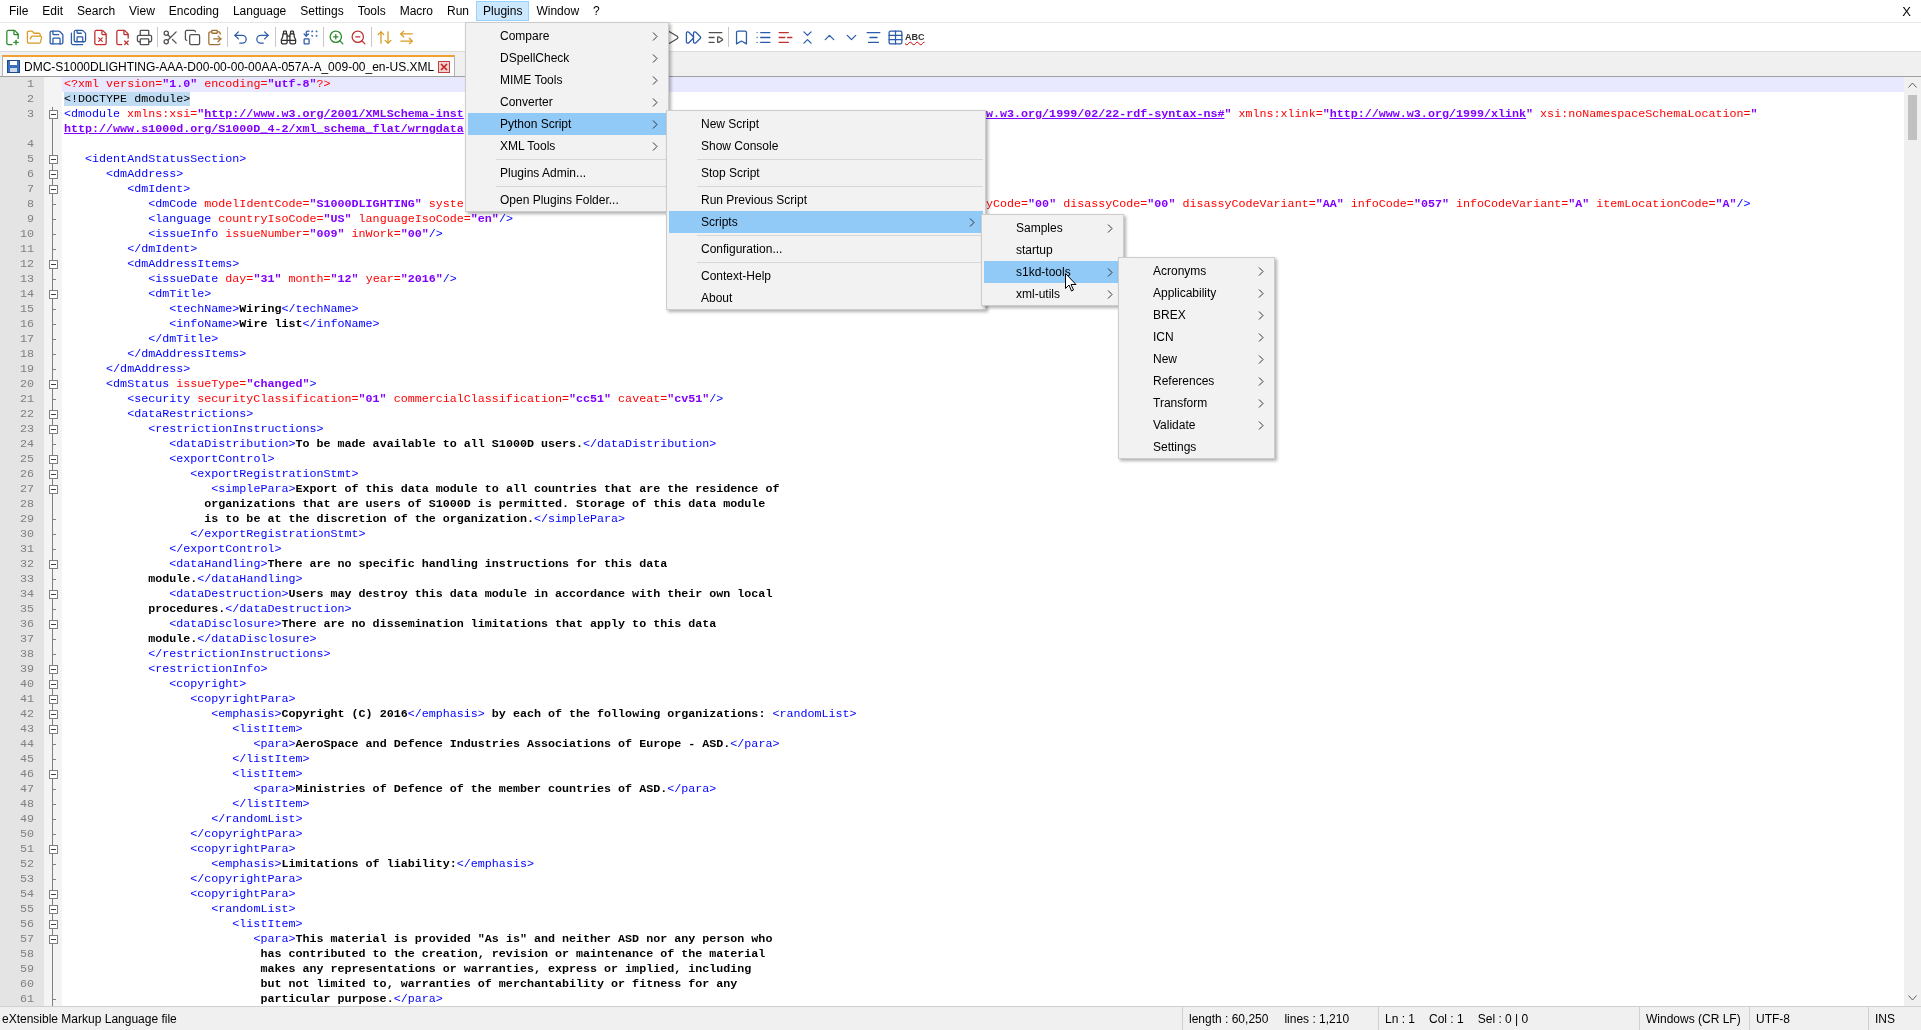  What do you see at coordinates (214, 37) in the screenshot?
I see `paste-icon` at bounding box center [214, 37].